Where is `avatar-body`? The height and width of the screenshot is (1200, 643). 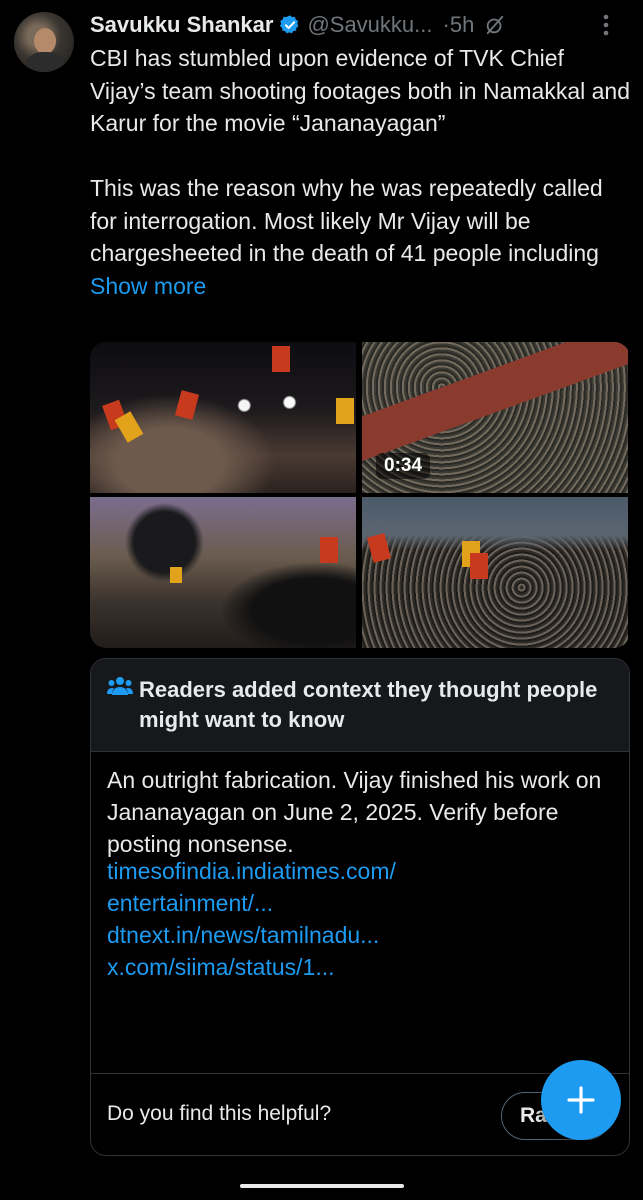
avatar-body is located at coordinates (45, 62).